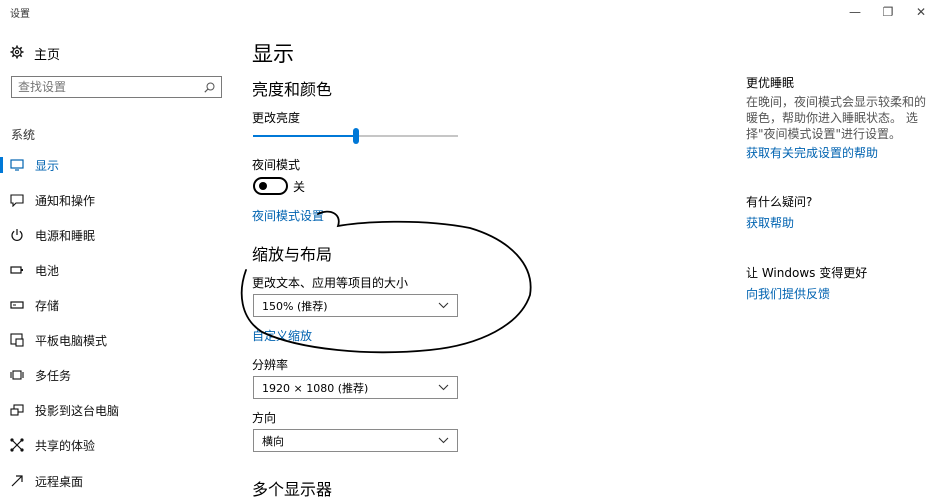  Describe the element at coordinates (120, 305) in the screenshot. I see `sidebar-item-storage: 存储` at that location.